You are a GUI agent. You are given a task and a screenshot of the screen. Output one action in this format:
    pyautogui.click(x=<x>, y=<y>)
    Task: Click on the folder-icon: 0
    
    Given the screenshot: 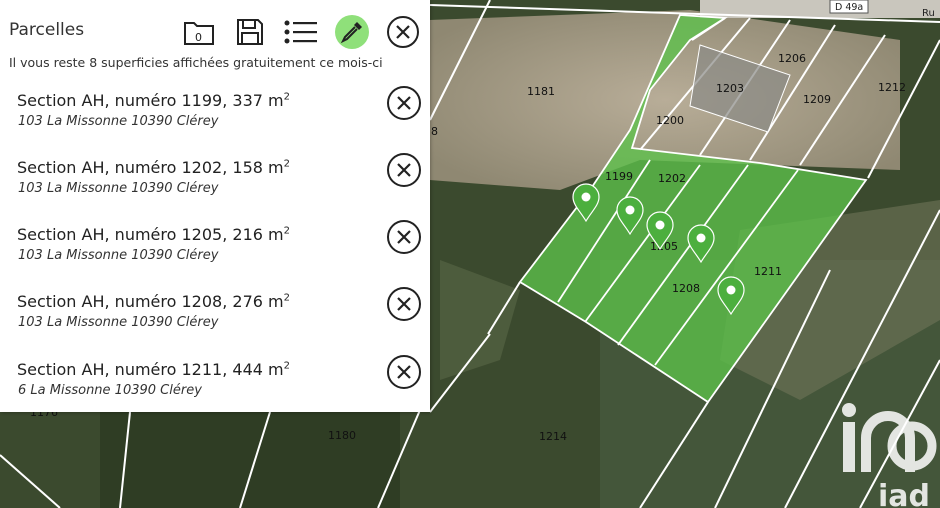 What is the action you would take?
    pyautogui.click(x=199, y=33)
    